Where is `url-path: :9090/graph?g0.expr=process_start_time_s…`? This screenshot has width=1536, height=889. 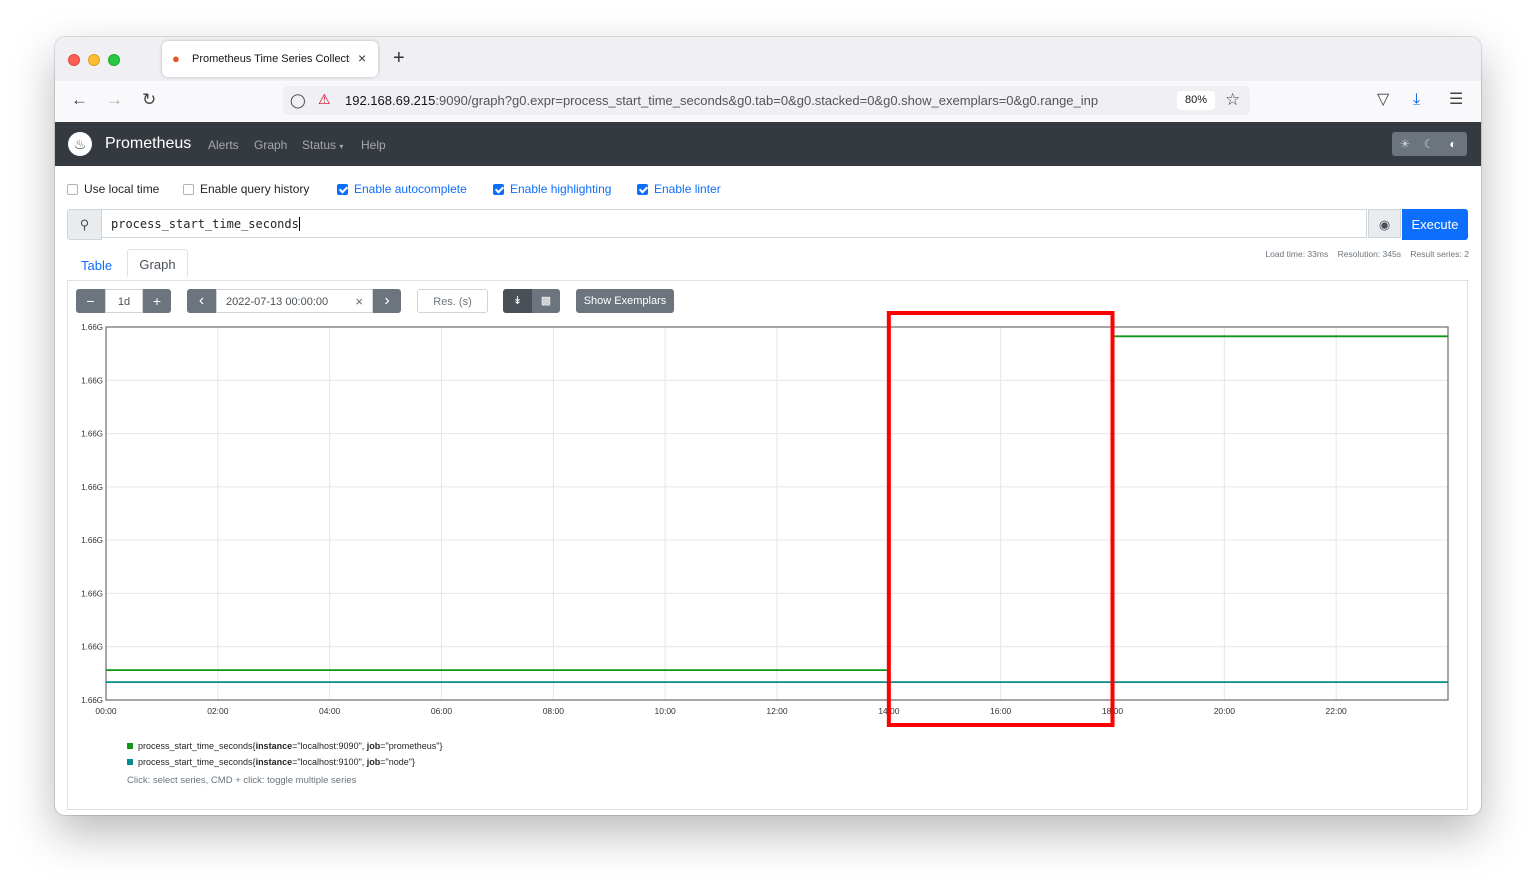
url-path: :9090/graph?g0.expr=process_start_time_s… is located at coordinates (767, 100).